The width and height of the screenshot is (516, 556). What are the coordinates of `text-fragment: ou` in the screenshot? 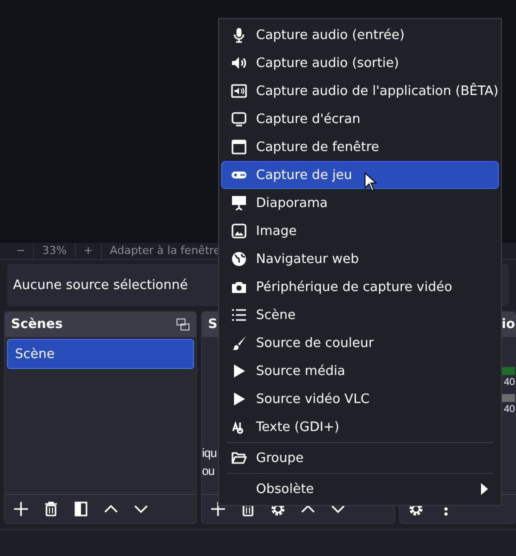 It's located at (208, 471).